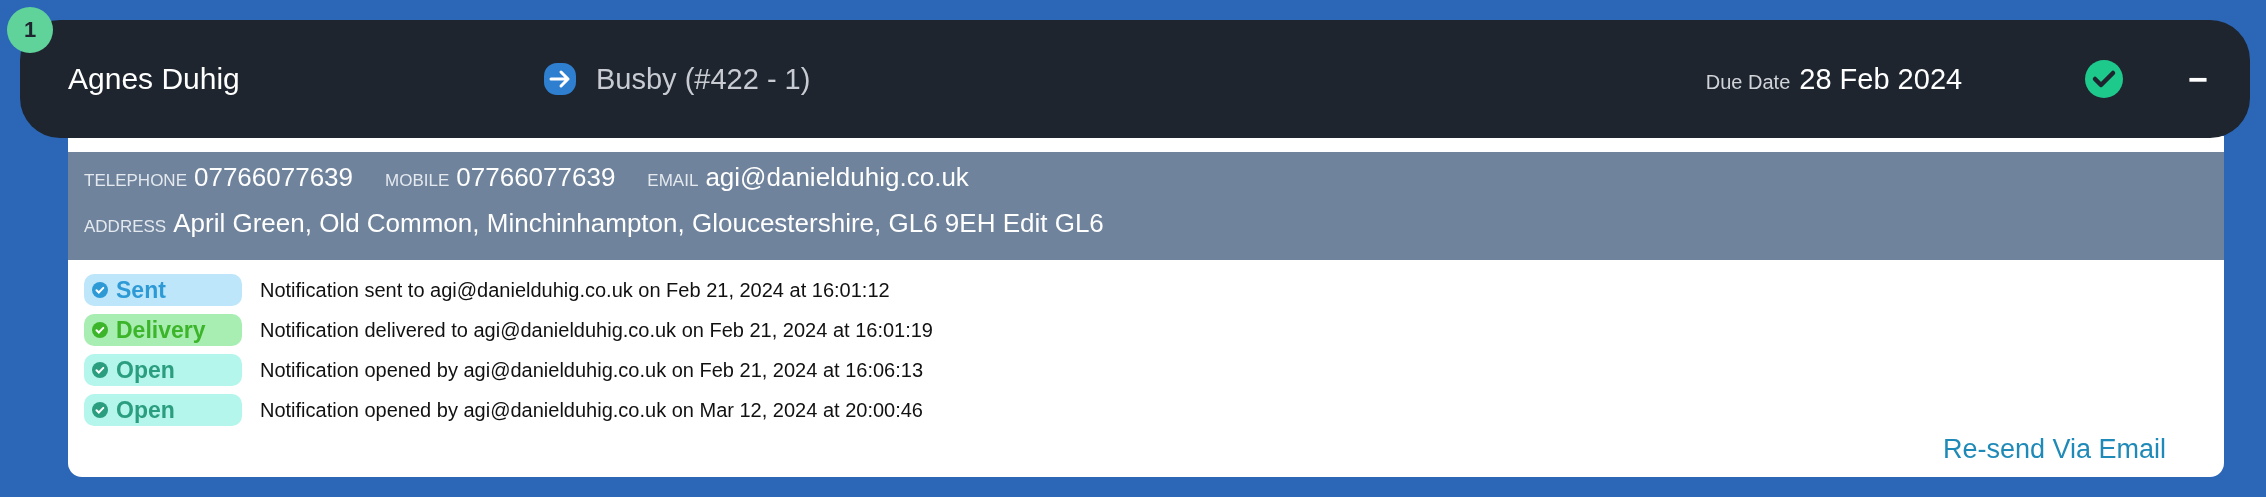 The image size is (2266, 497). Describe the element at coordinates (154, 79) in the screenshot. I see `customer-name: Agnes Duhig` at that location.